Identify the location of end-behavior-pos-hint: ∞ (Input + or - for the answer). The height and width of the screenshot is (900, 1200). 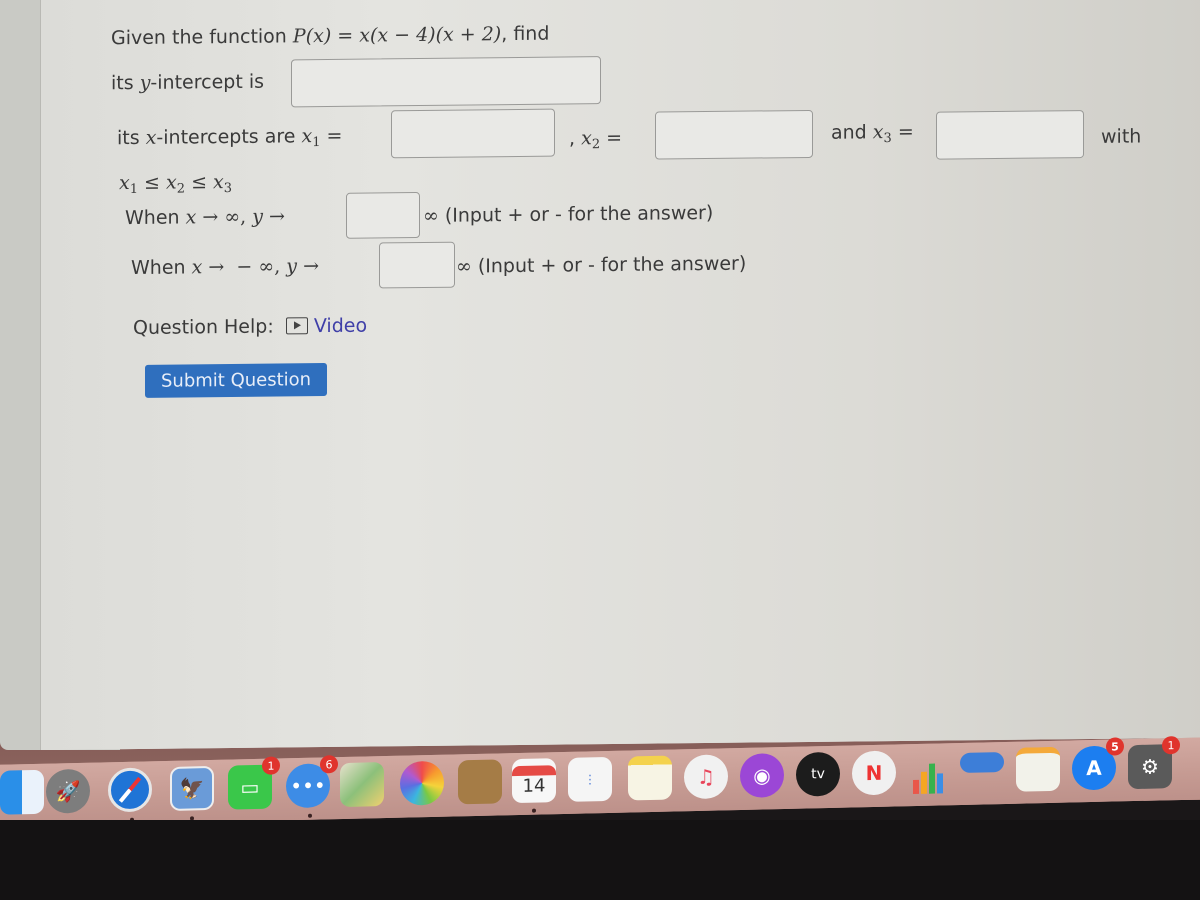
(568, 214).